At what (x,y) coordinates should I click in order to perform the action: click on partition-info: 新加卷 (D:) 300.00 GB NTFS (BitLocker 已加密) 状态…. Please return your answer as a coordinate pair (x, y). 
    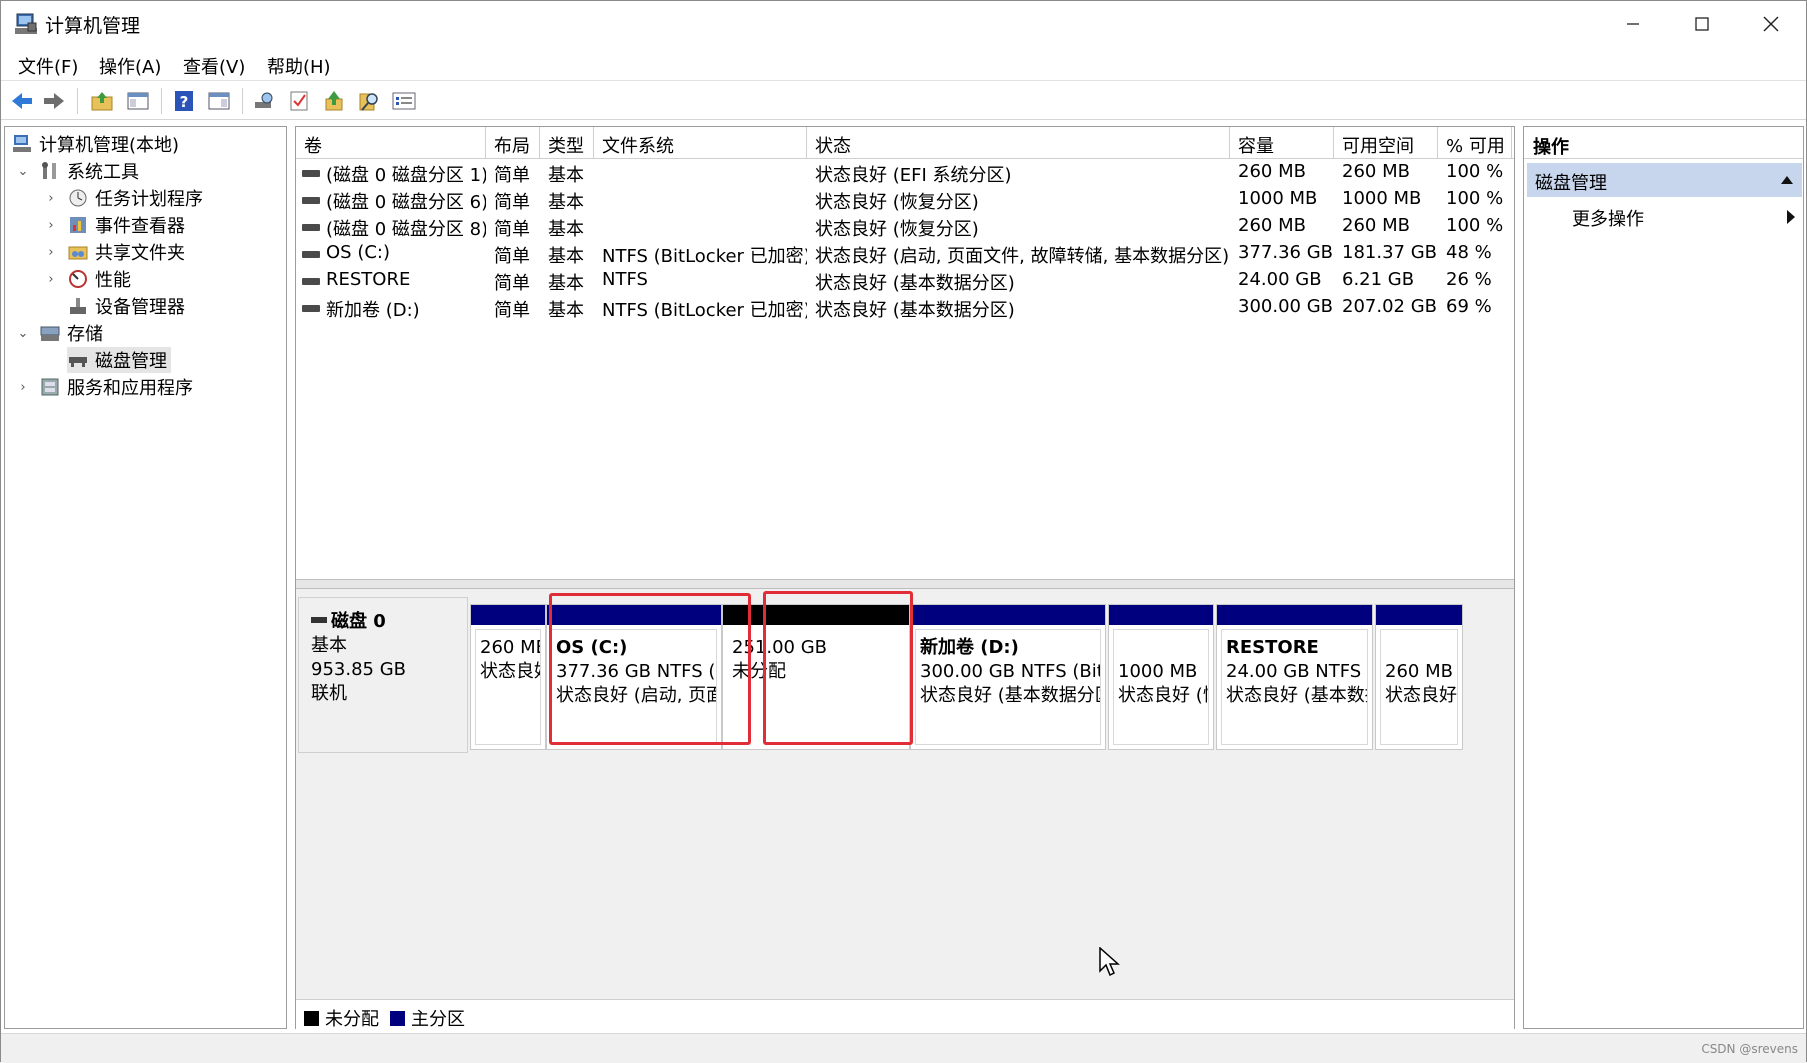
    Looking at the image, I should click on (1008, 687).